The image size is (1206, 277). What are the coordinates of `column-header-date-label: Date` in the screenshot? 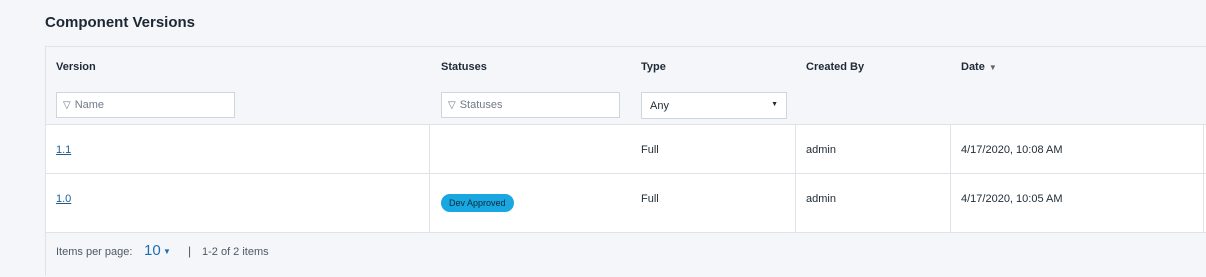 It's located at (973, 67).